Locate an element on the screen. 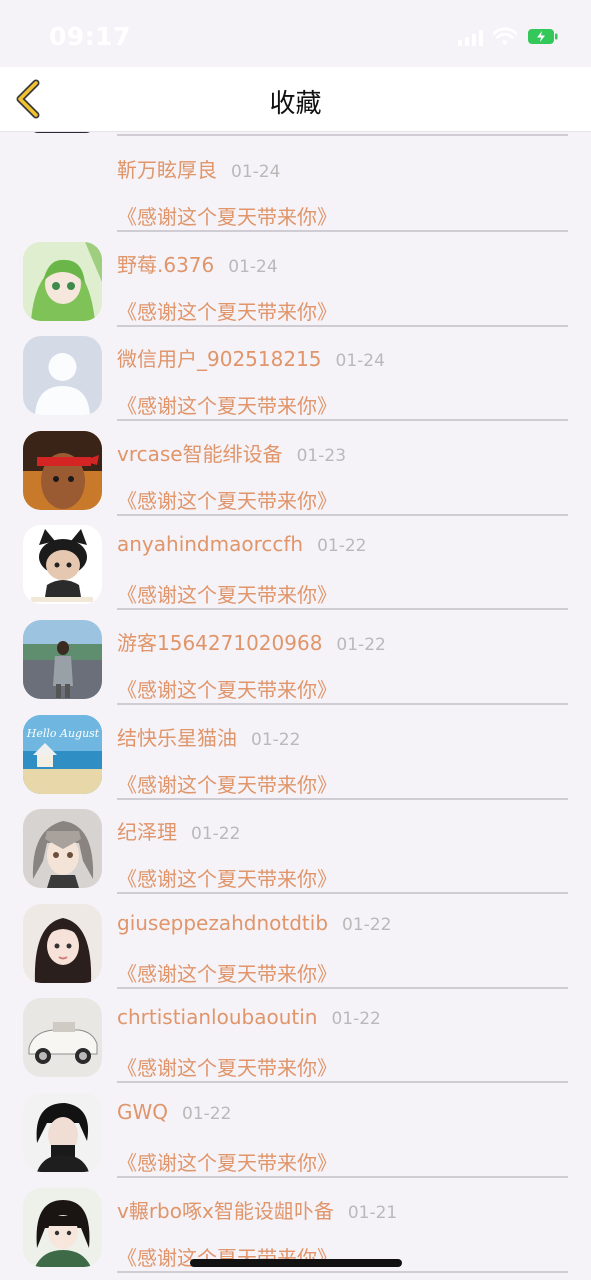 The image size is (591, 1280). favorite-row: 野莓.6376 01-24 《感谢这个夏天带来你》 is located at coordinates (295, 288).